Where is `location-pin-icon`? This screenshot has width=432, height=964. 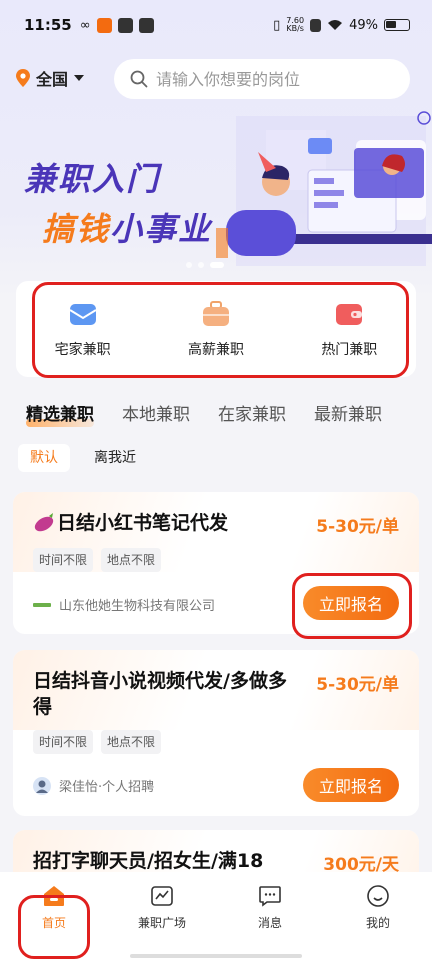 location-pin-icon is located at coordinates (23, 78).